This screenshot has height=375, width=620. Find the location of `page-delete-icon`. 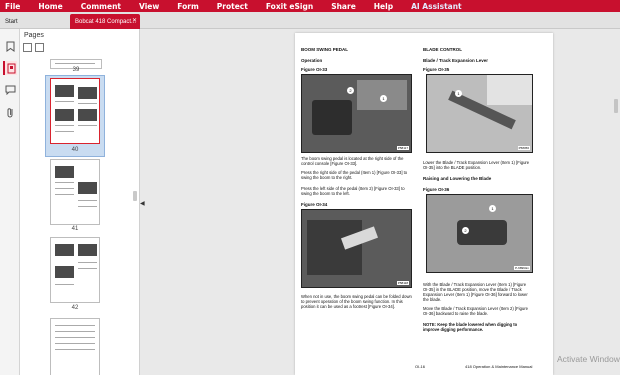

page-delete-icon is located at coordinates (39, 47).